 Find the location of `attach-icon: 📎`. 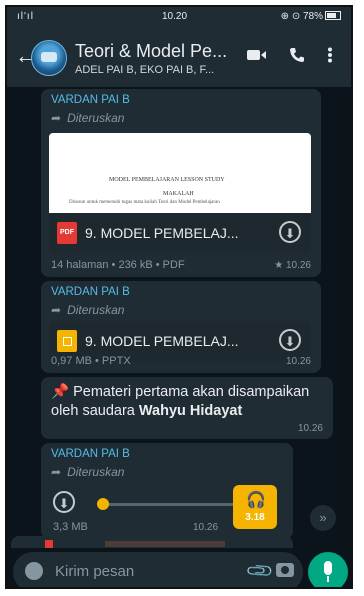

attach-icon: 📎 is located at coordinates (260, 571).